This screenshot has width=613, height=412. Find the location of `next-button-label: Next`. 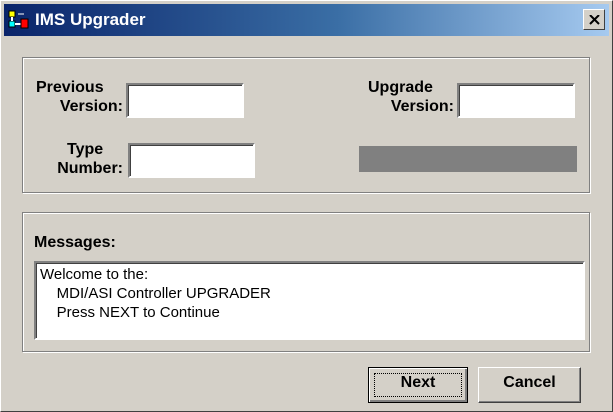

next-button-label: Next is located at coordinates (418, 382).